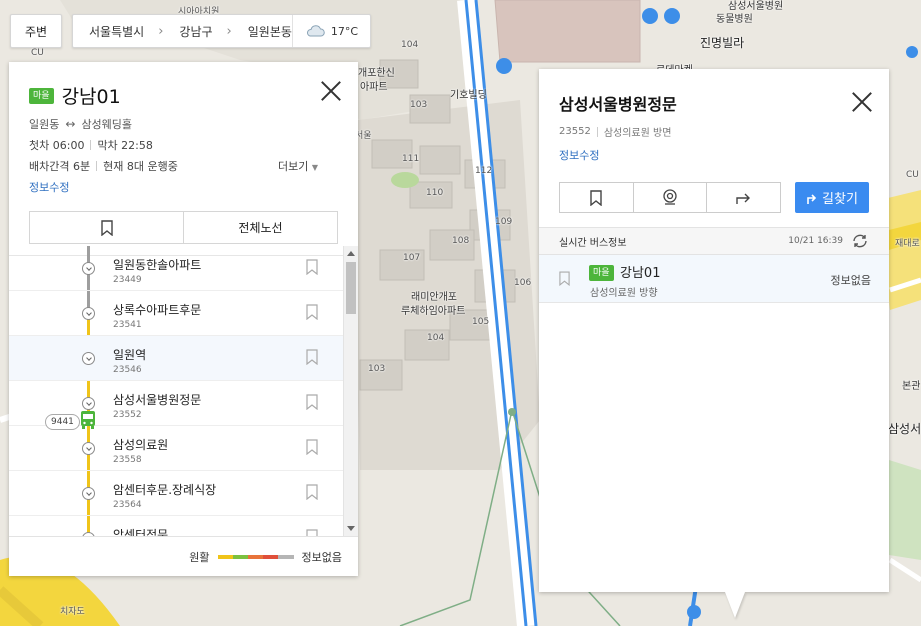  Describe the element at coordinates (262, 31) in the screenshot. I see `breadcrumb-dong: 일원본동` at that location.